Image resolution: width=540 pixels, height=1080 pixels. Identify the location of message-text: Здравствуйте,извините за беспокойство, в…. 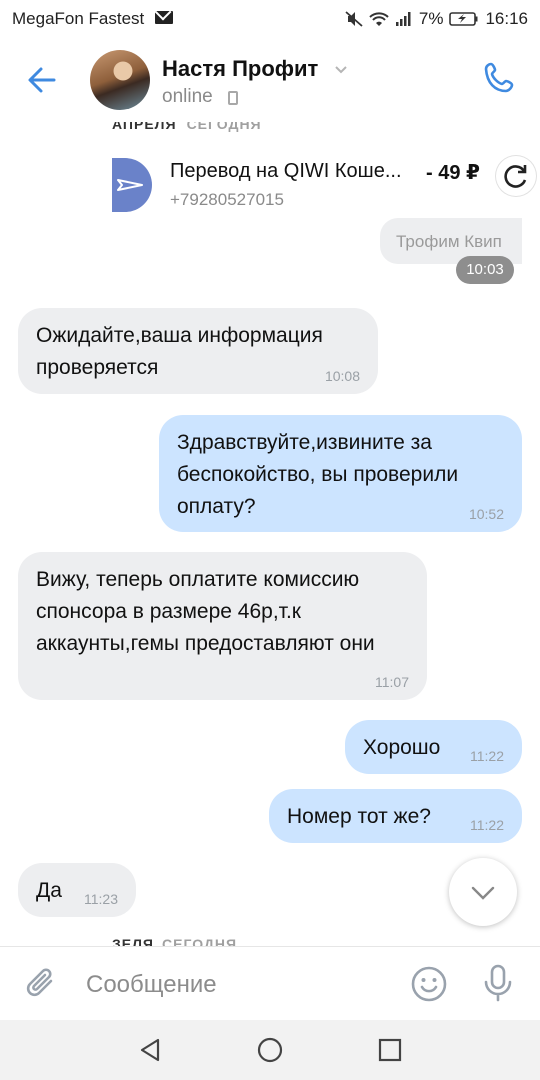
(318, 474).